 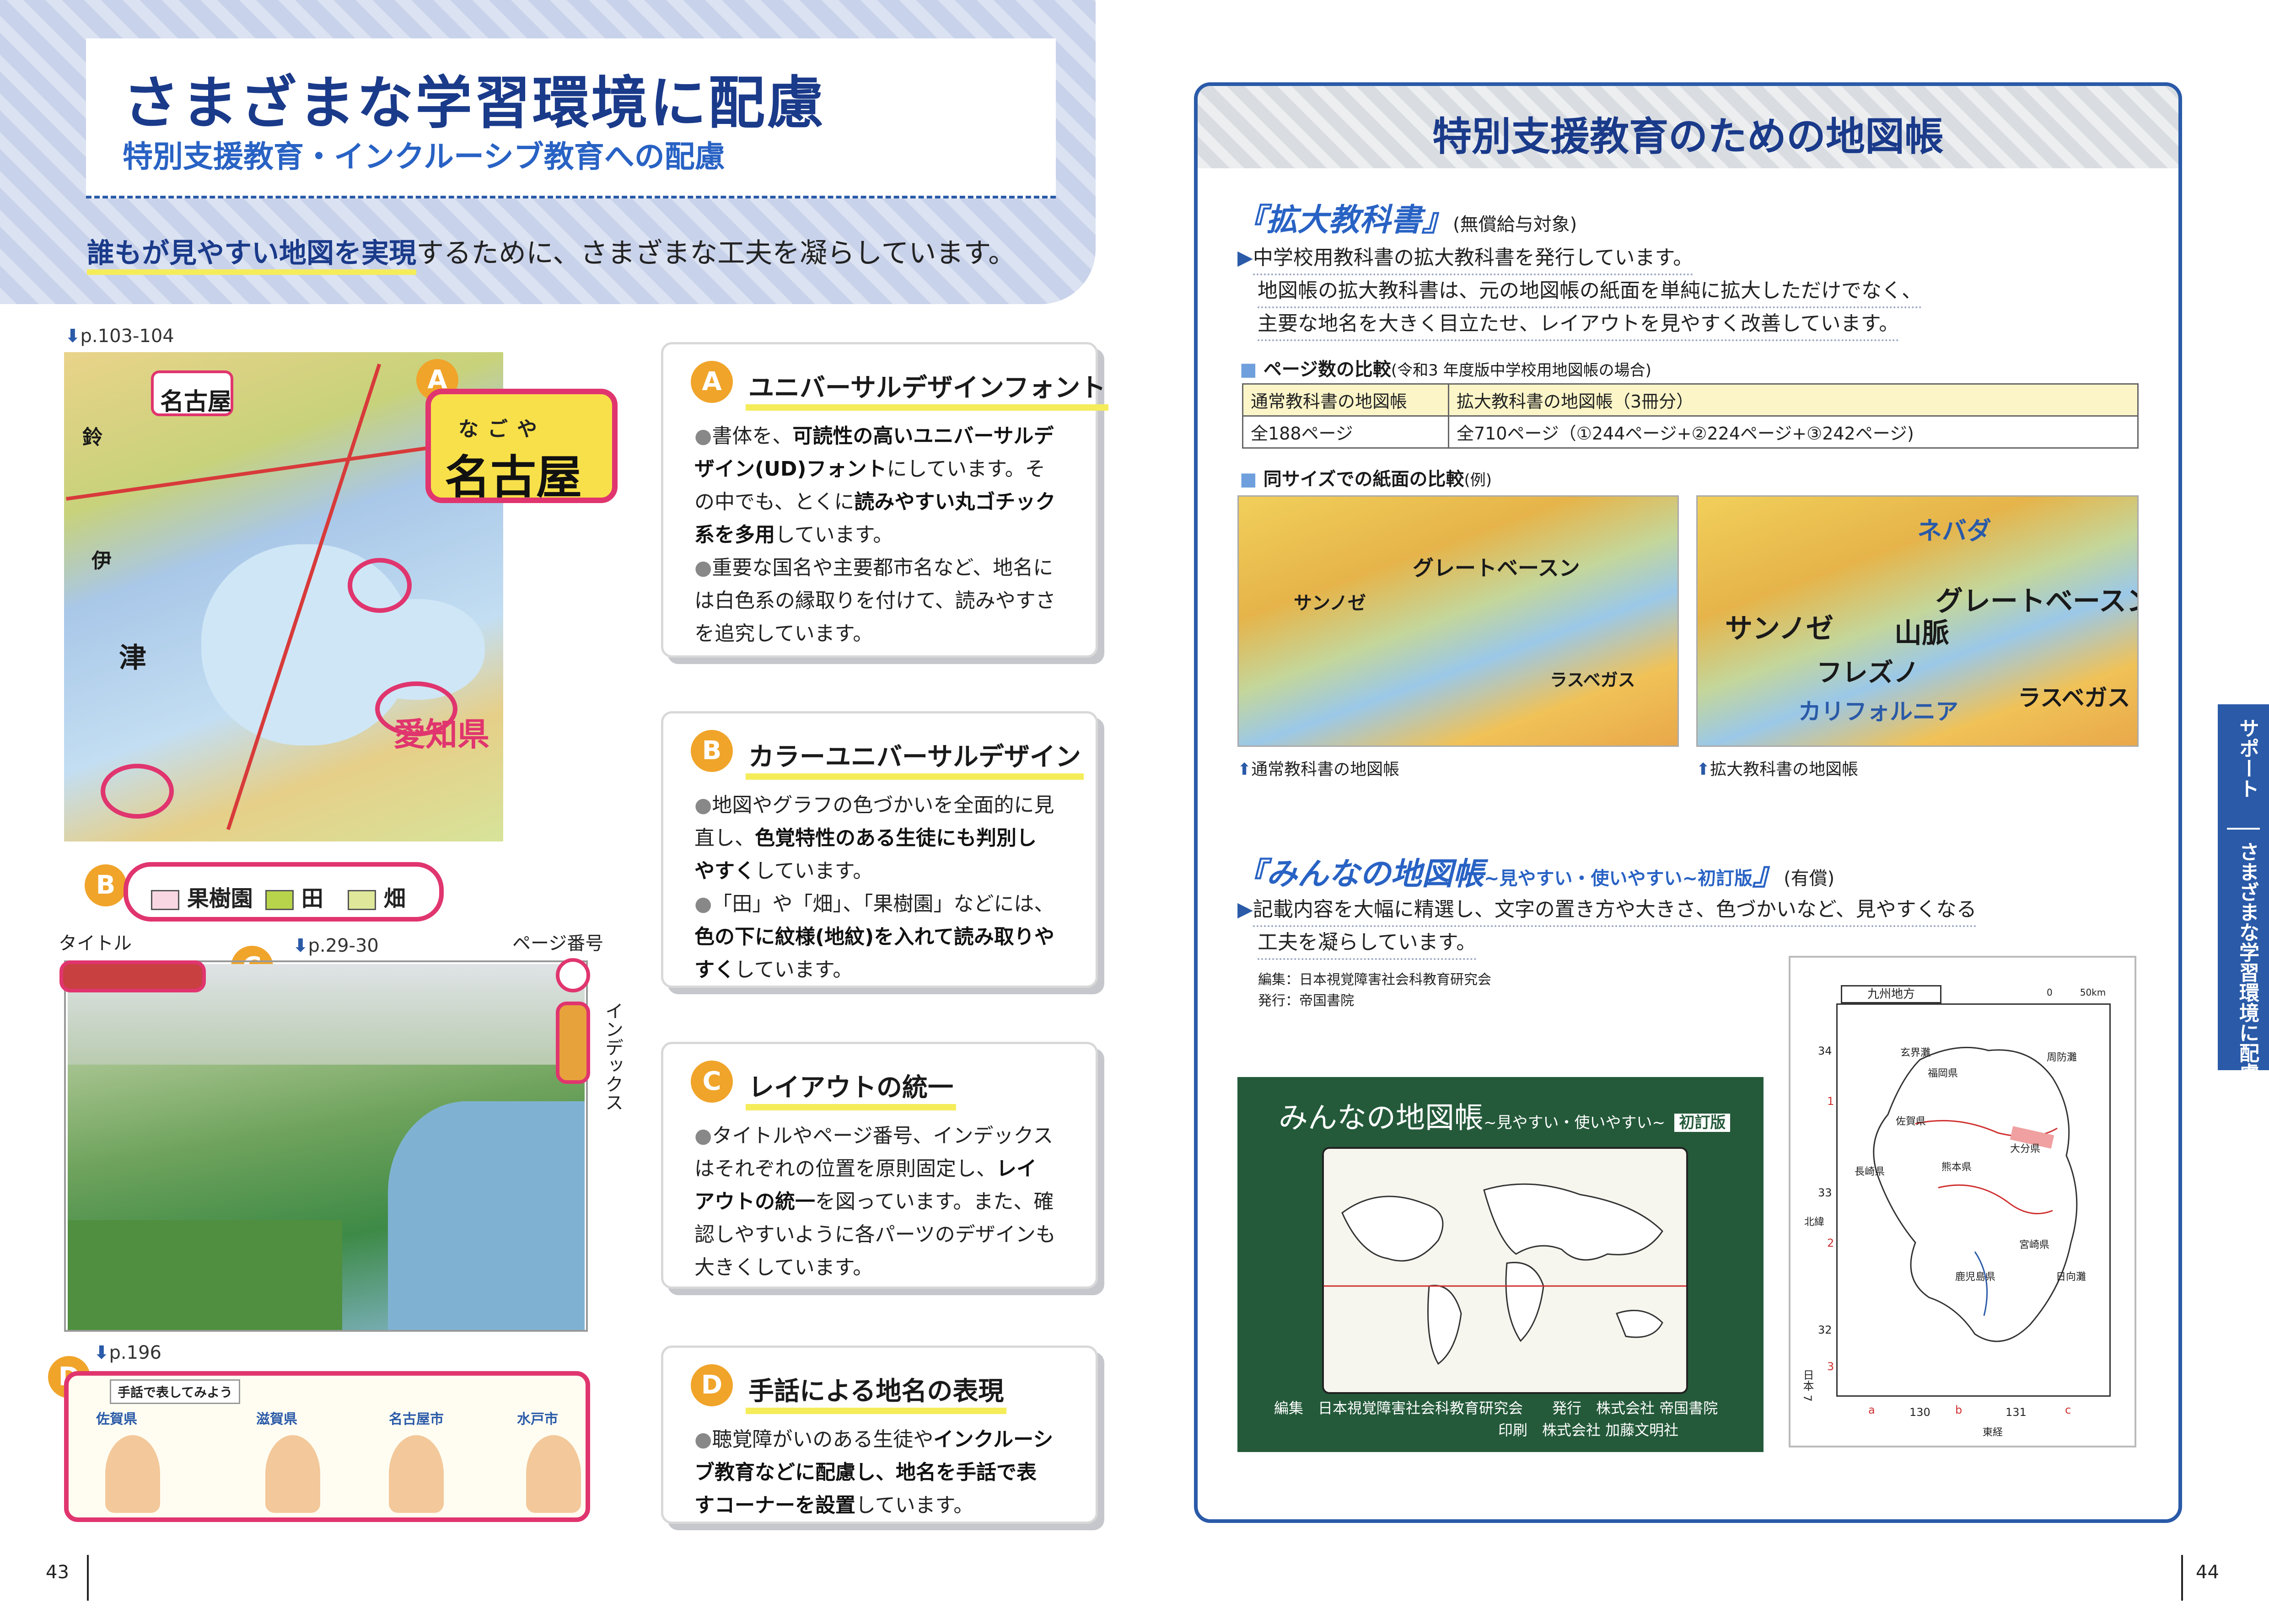 I want to click on title-box: さまざまな学習環境に配慮 特別支援教育・インクルーシブ教育への配慮, so click(x=571, y=118).